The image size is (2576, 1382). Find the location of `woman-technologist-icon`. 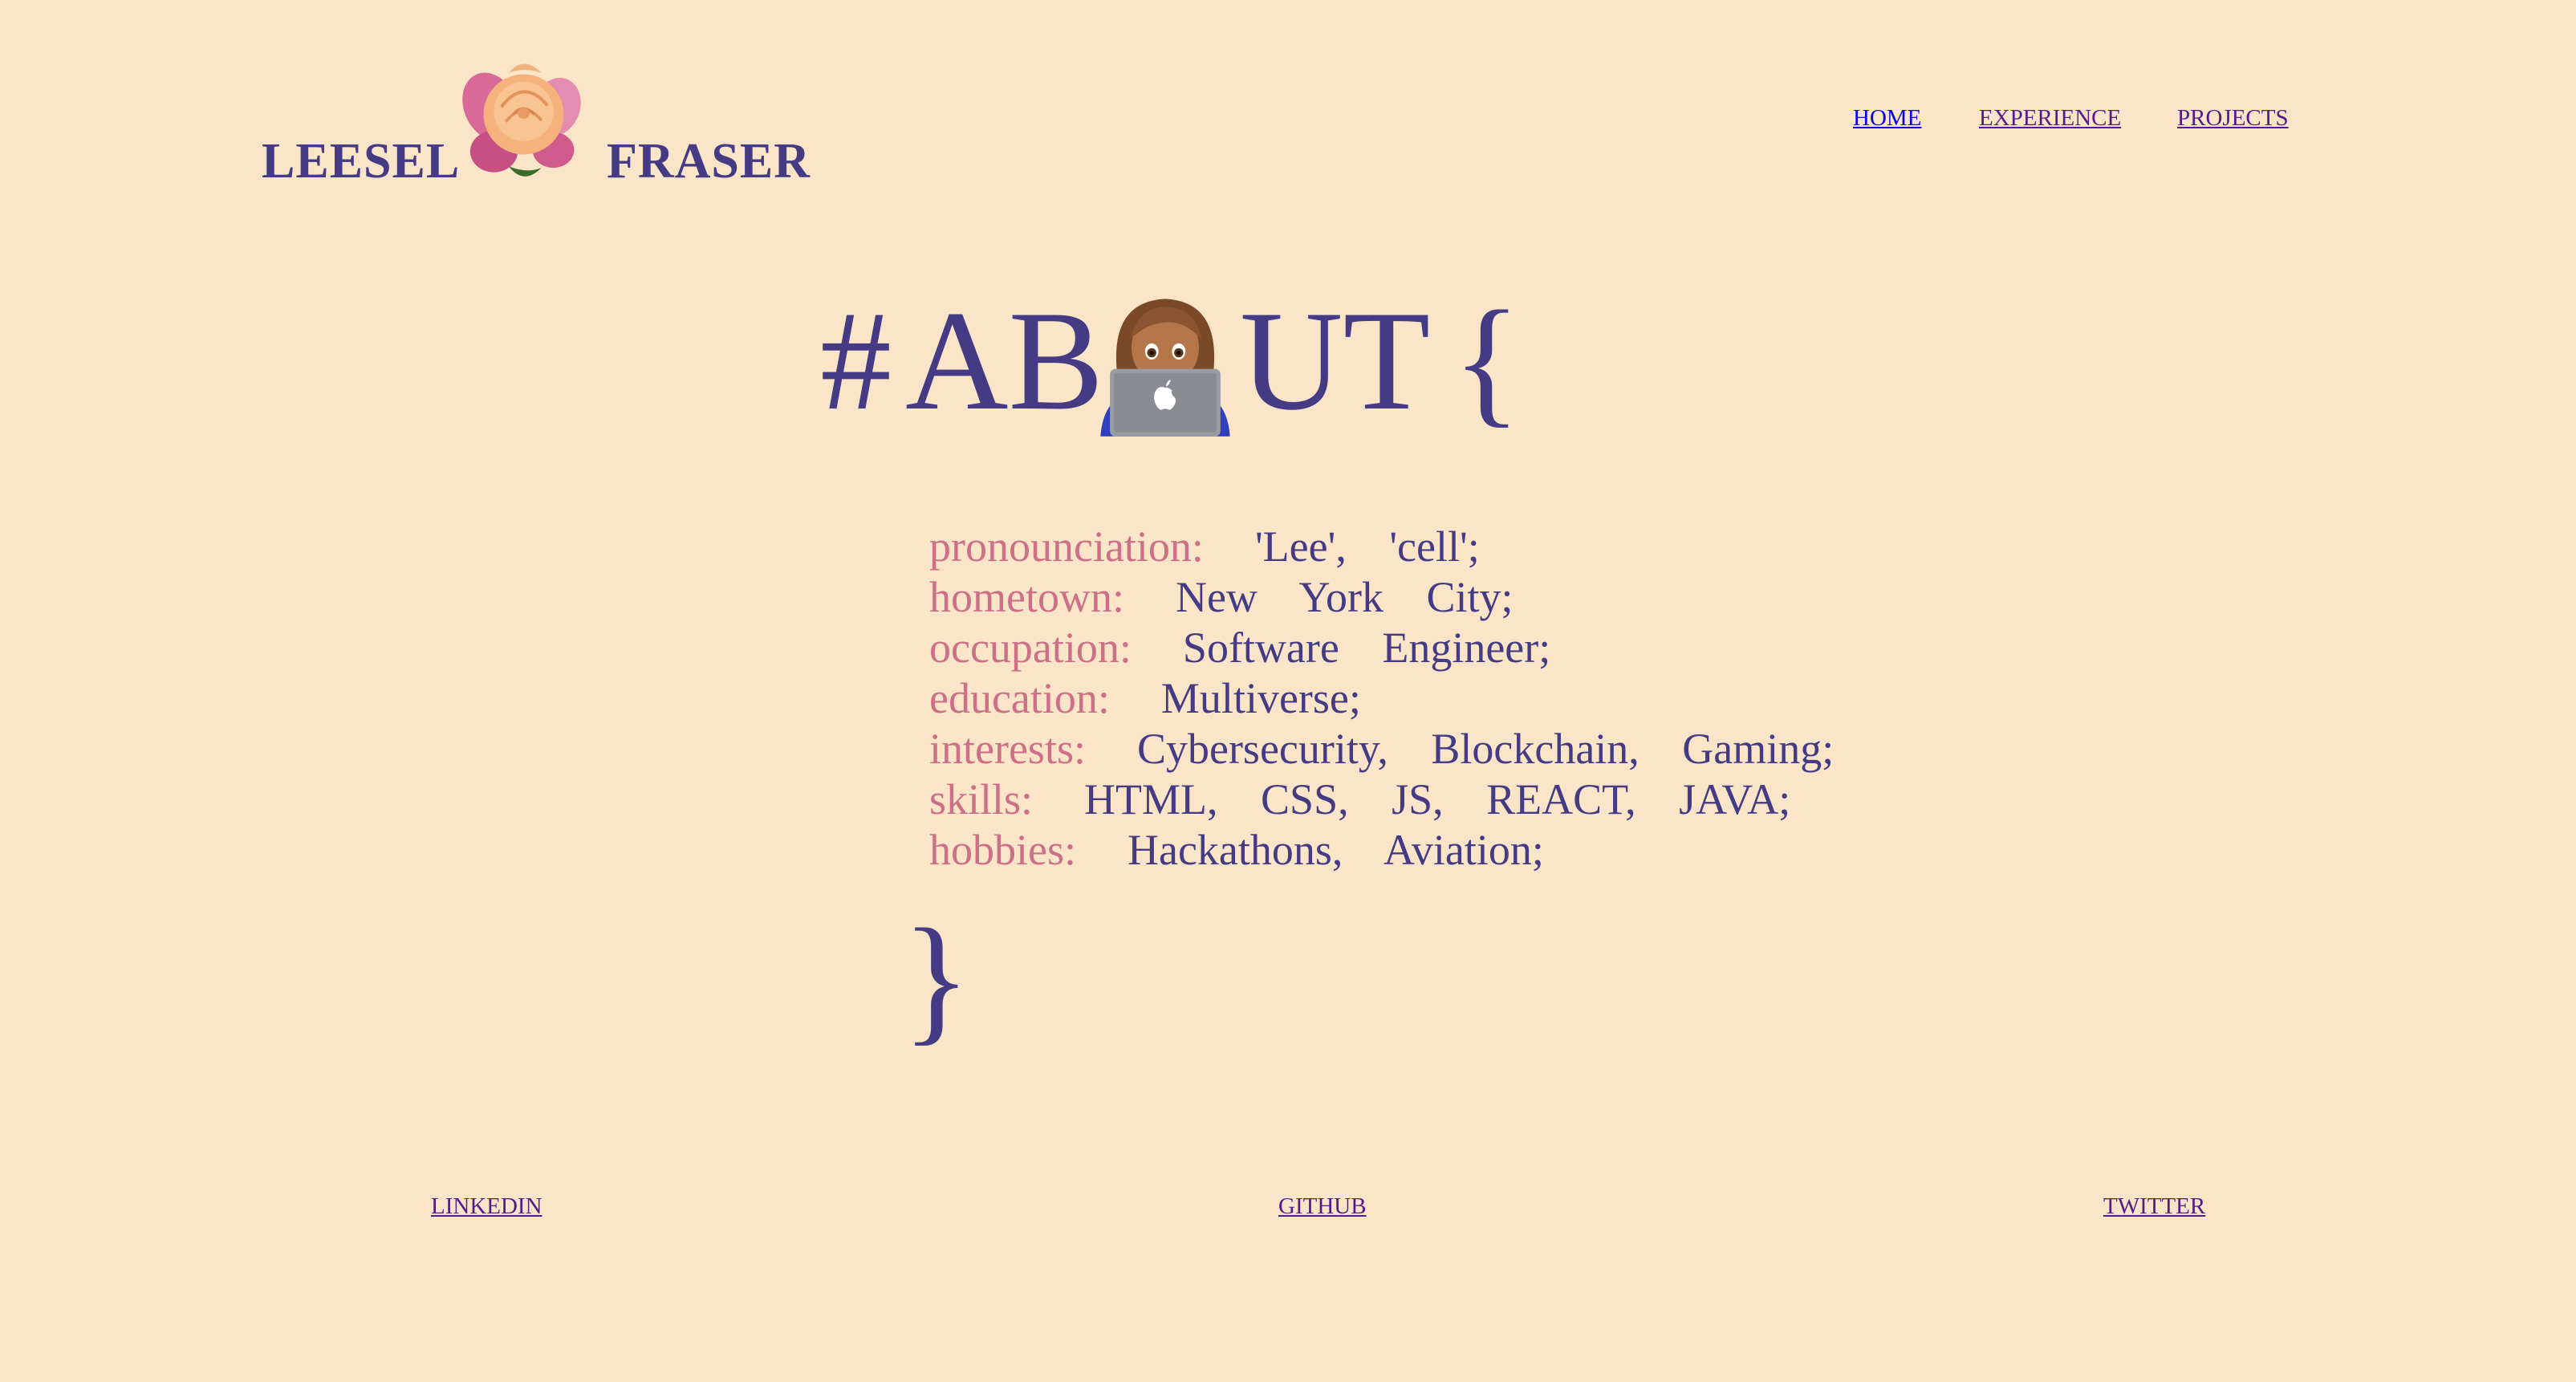

woman-technologist-icon is located at coordinates (1165, 368).